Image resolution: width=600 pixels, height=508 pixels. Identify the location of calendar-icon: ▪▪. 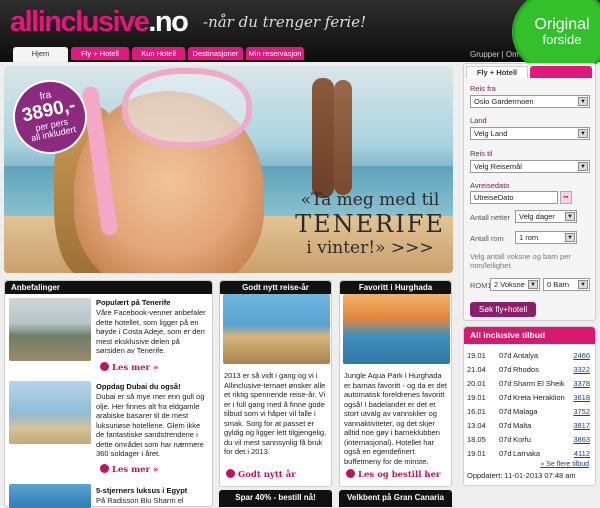
(566, 197).